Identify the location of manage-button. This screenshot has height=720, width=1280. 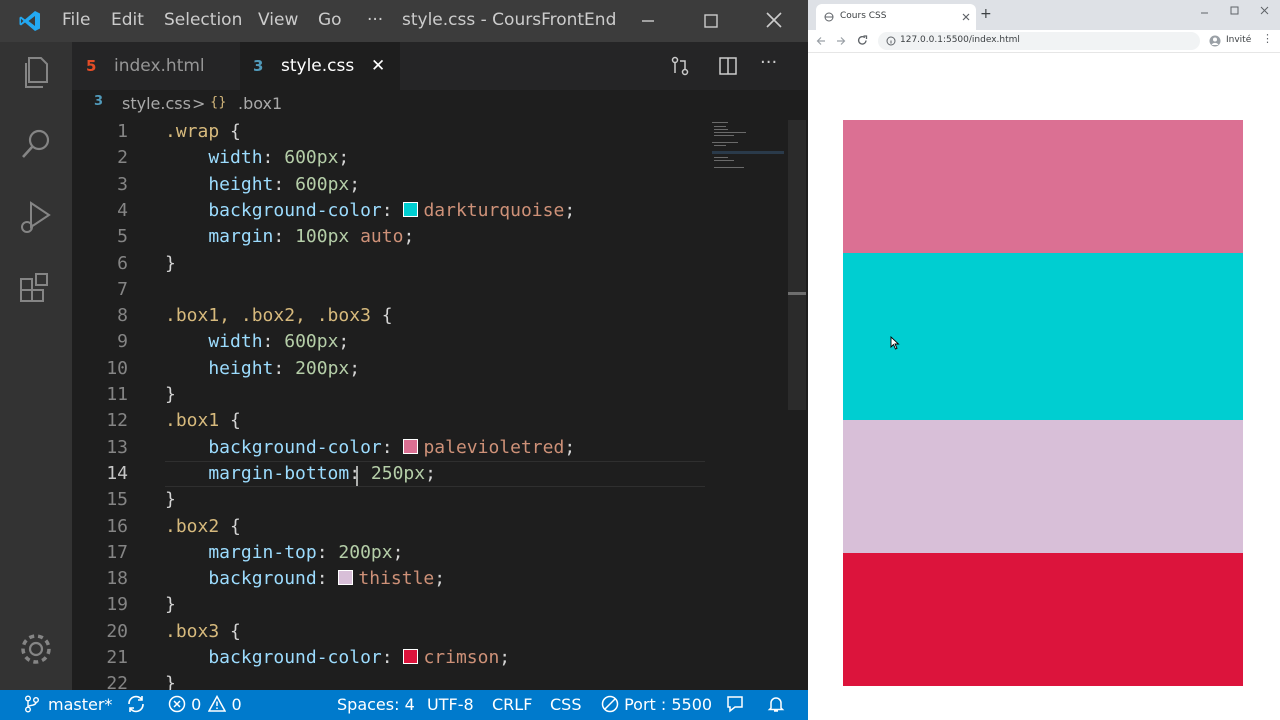
(36, 649).